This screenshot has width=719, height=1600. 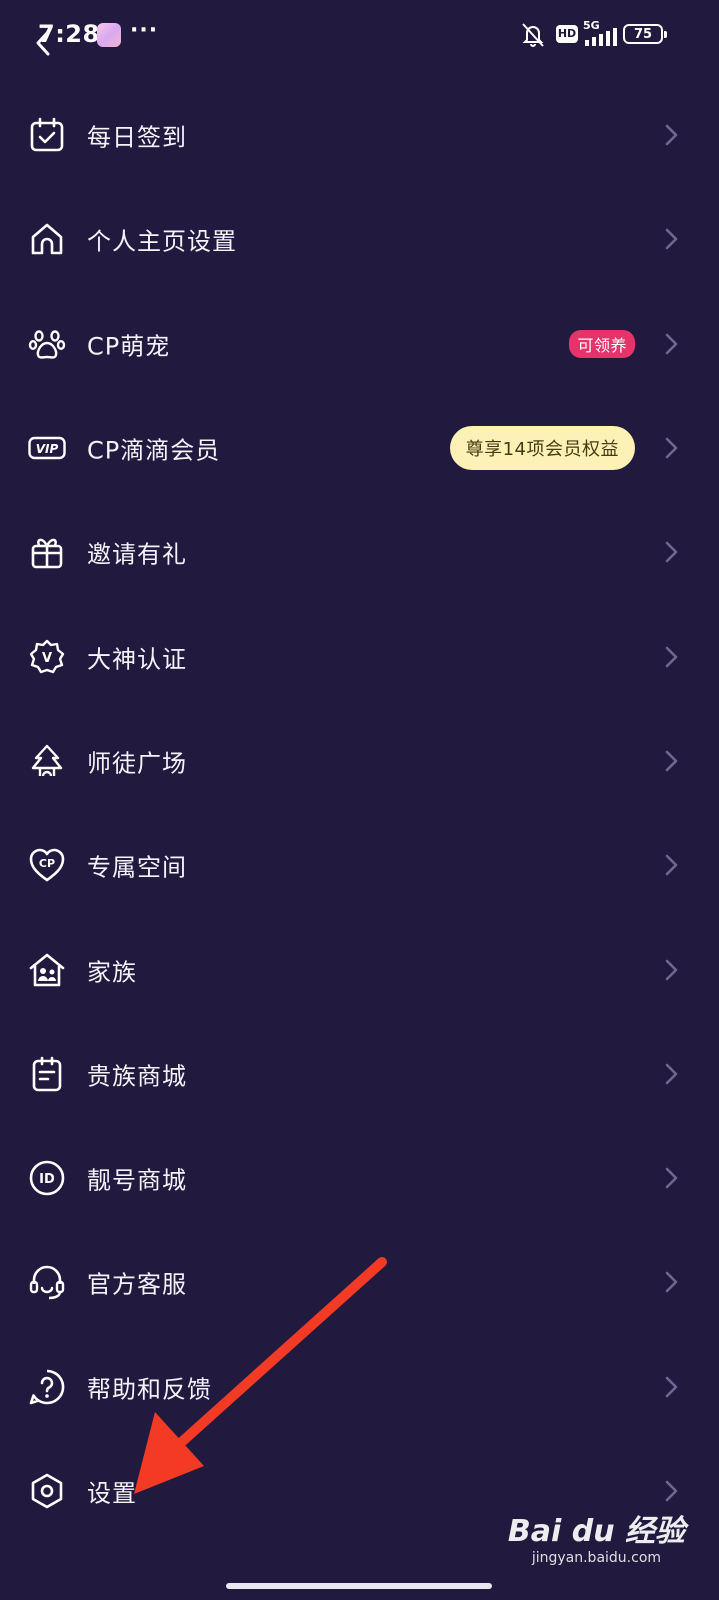 What do you see at coordinates (567, 34) in the screenshot?
I see `hd-badge: HD` at bounding box center [567, 34].